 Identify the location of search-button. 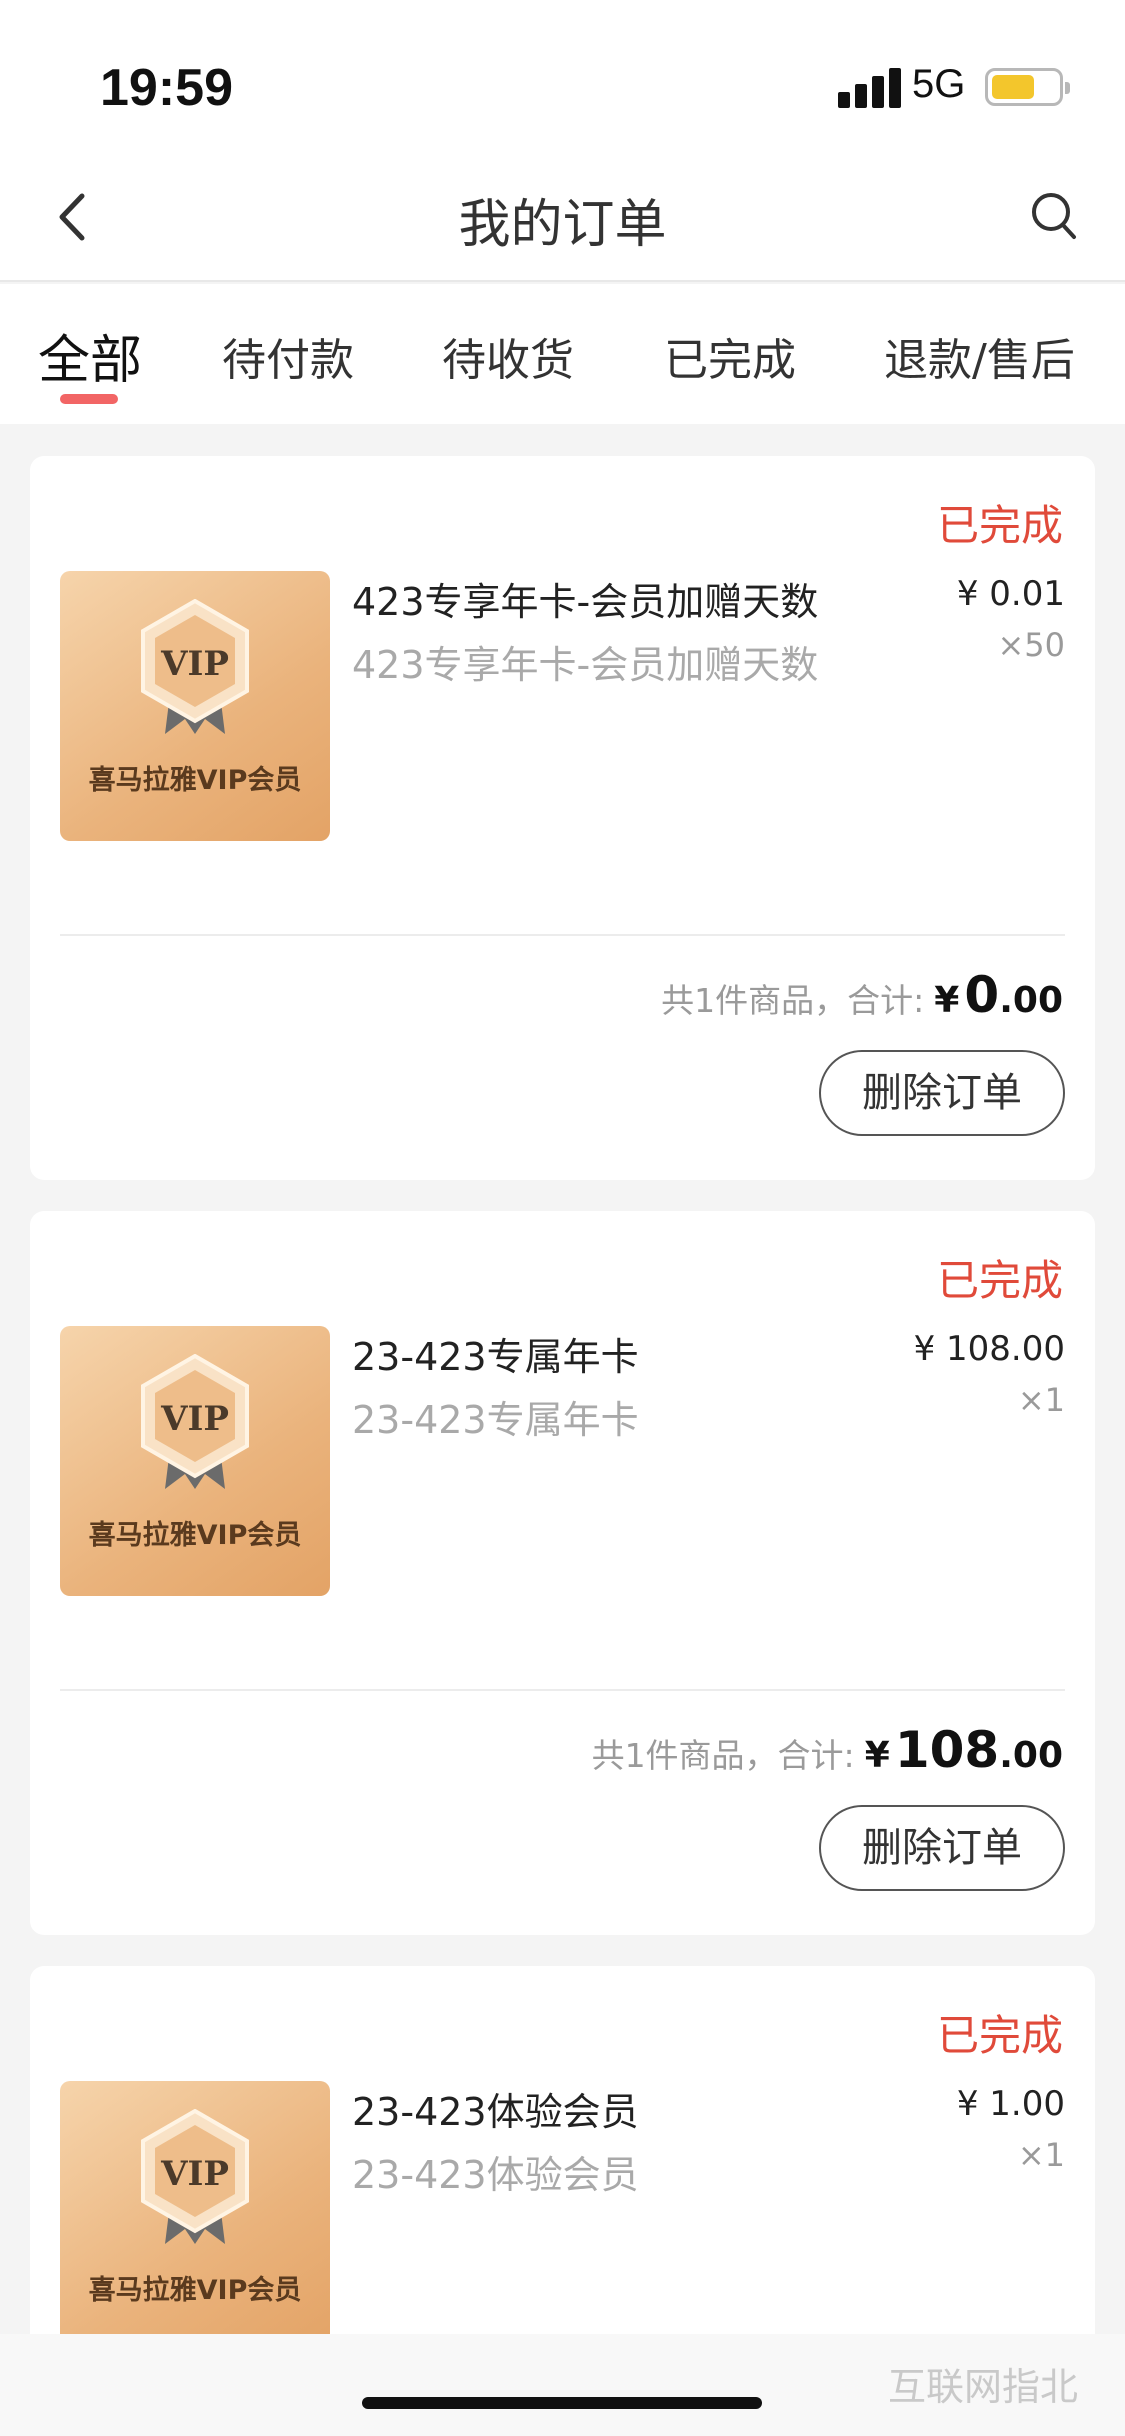
(1055, 216).